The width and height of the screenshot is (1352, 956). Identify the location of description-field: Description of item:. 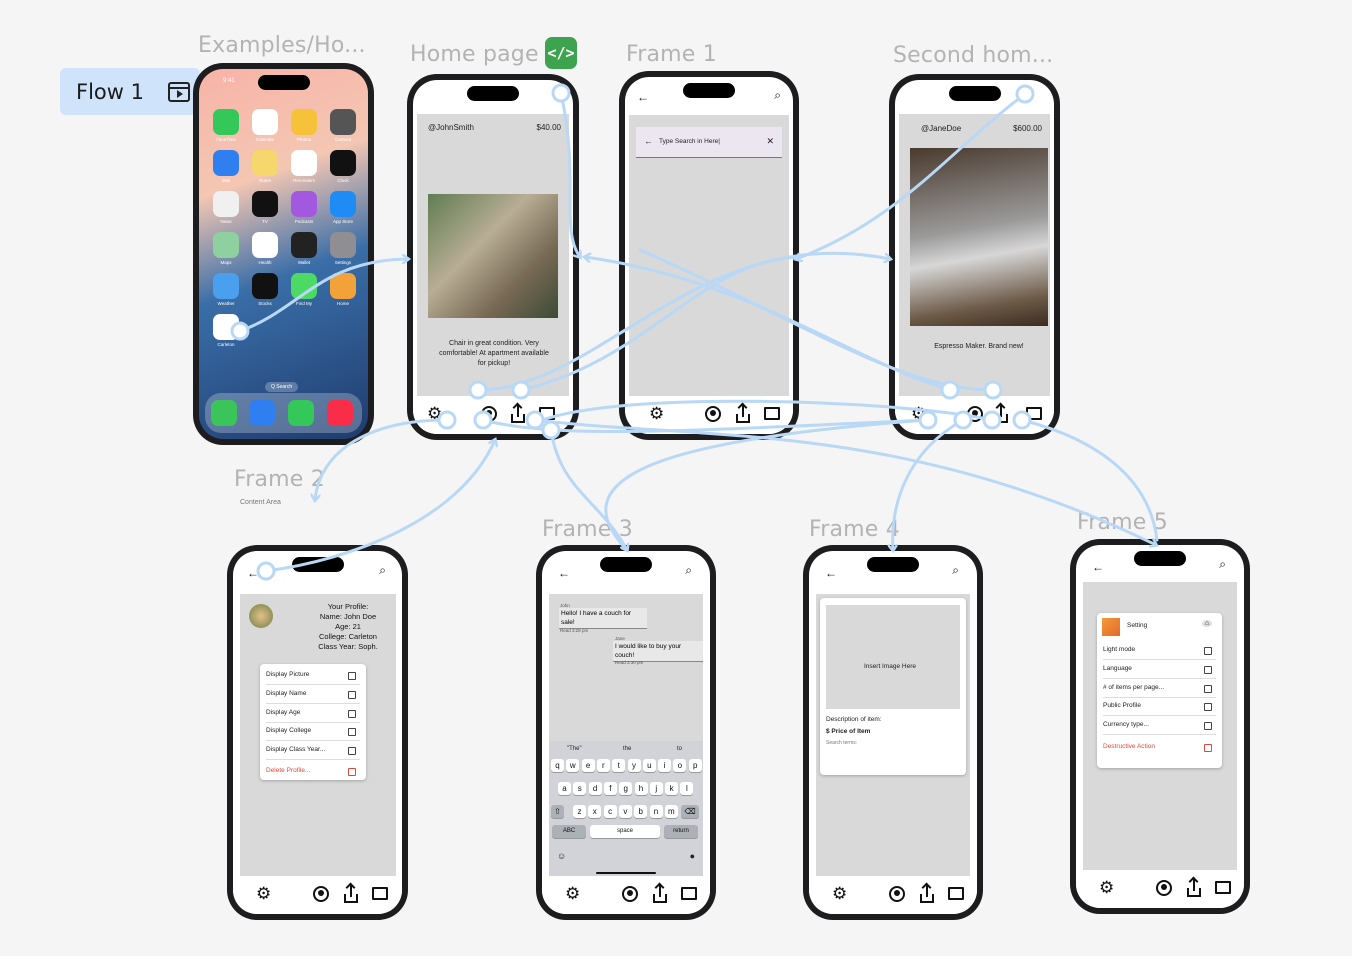
(854, 719).